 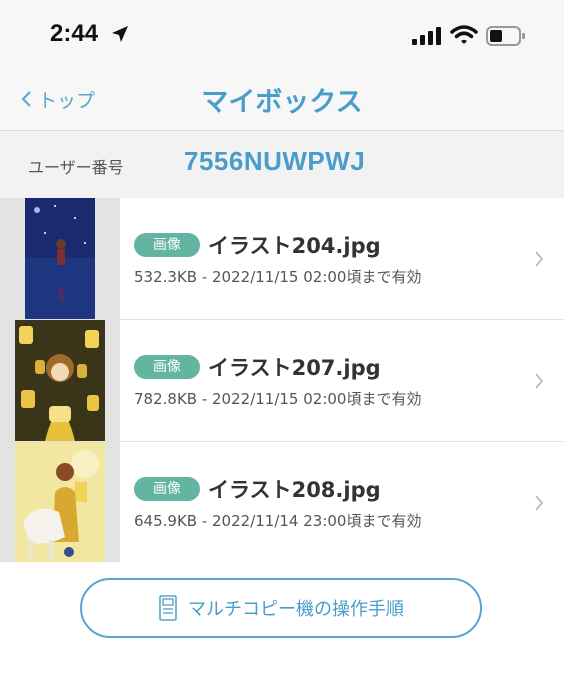 I want to click on navigation-bar: トップ マイボックス, so click(x=282, y=98).